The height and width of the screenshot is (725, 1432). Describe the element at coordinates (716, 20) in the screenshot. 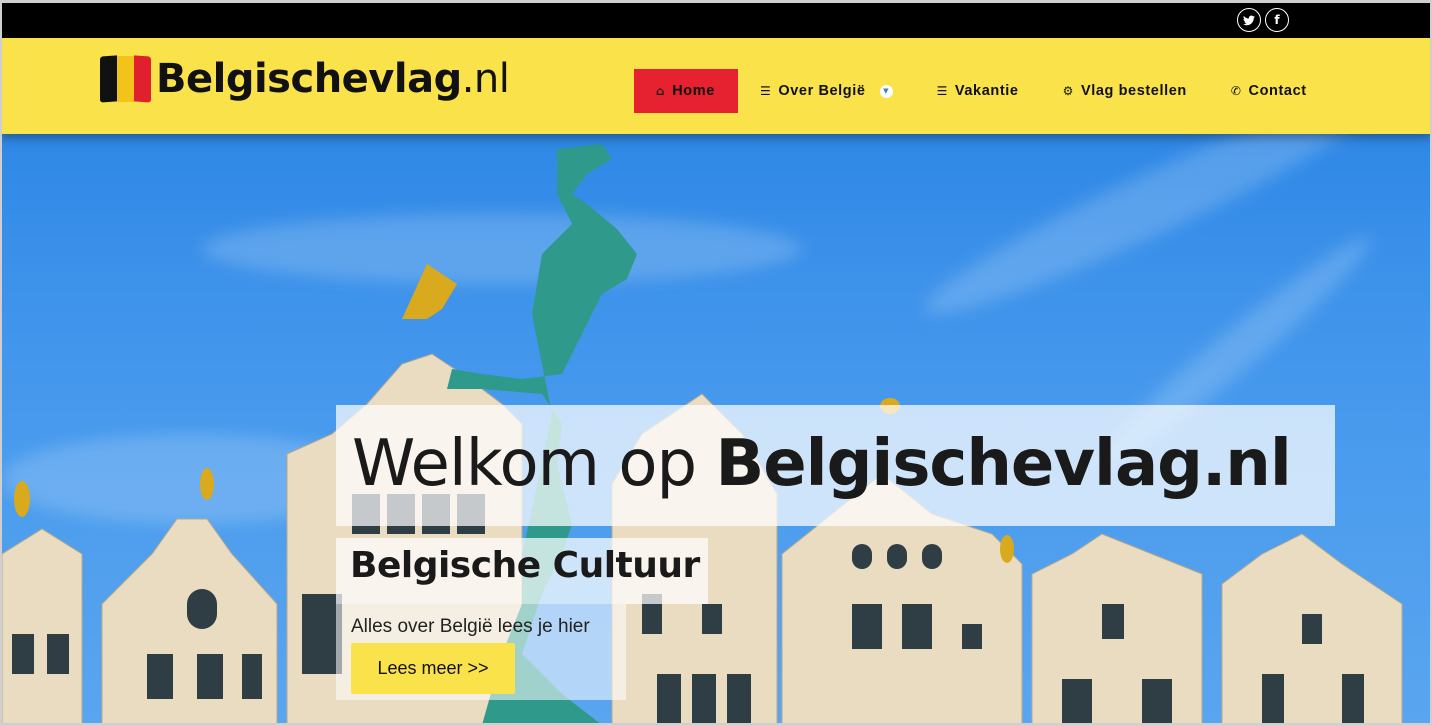

I see `top-bar: f` at that location.